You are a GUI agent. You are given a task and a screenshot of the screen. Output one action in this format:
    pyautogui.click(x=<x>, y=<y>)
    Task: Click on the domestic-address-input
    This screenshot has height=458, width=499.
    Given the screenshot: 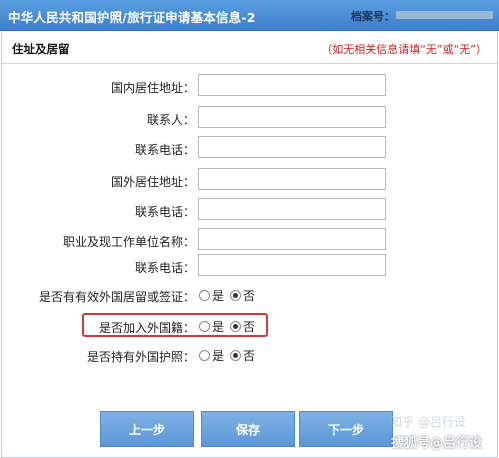 What is the action you would take?
    pyautogui.click(x=292, y=85)
    